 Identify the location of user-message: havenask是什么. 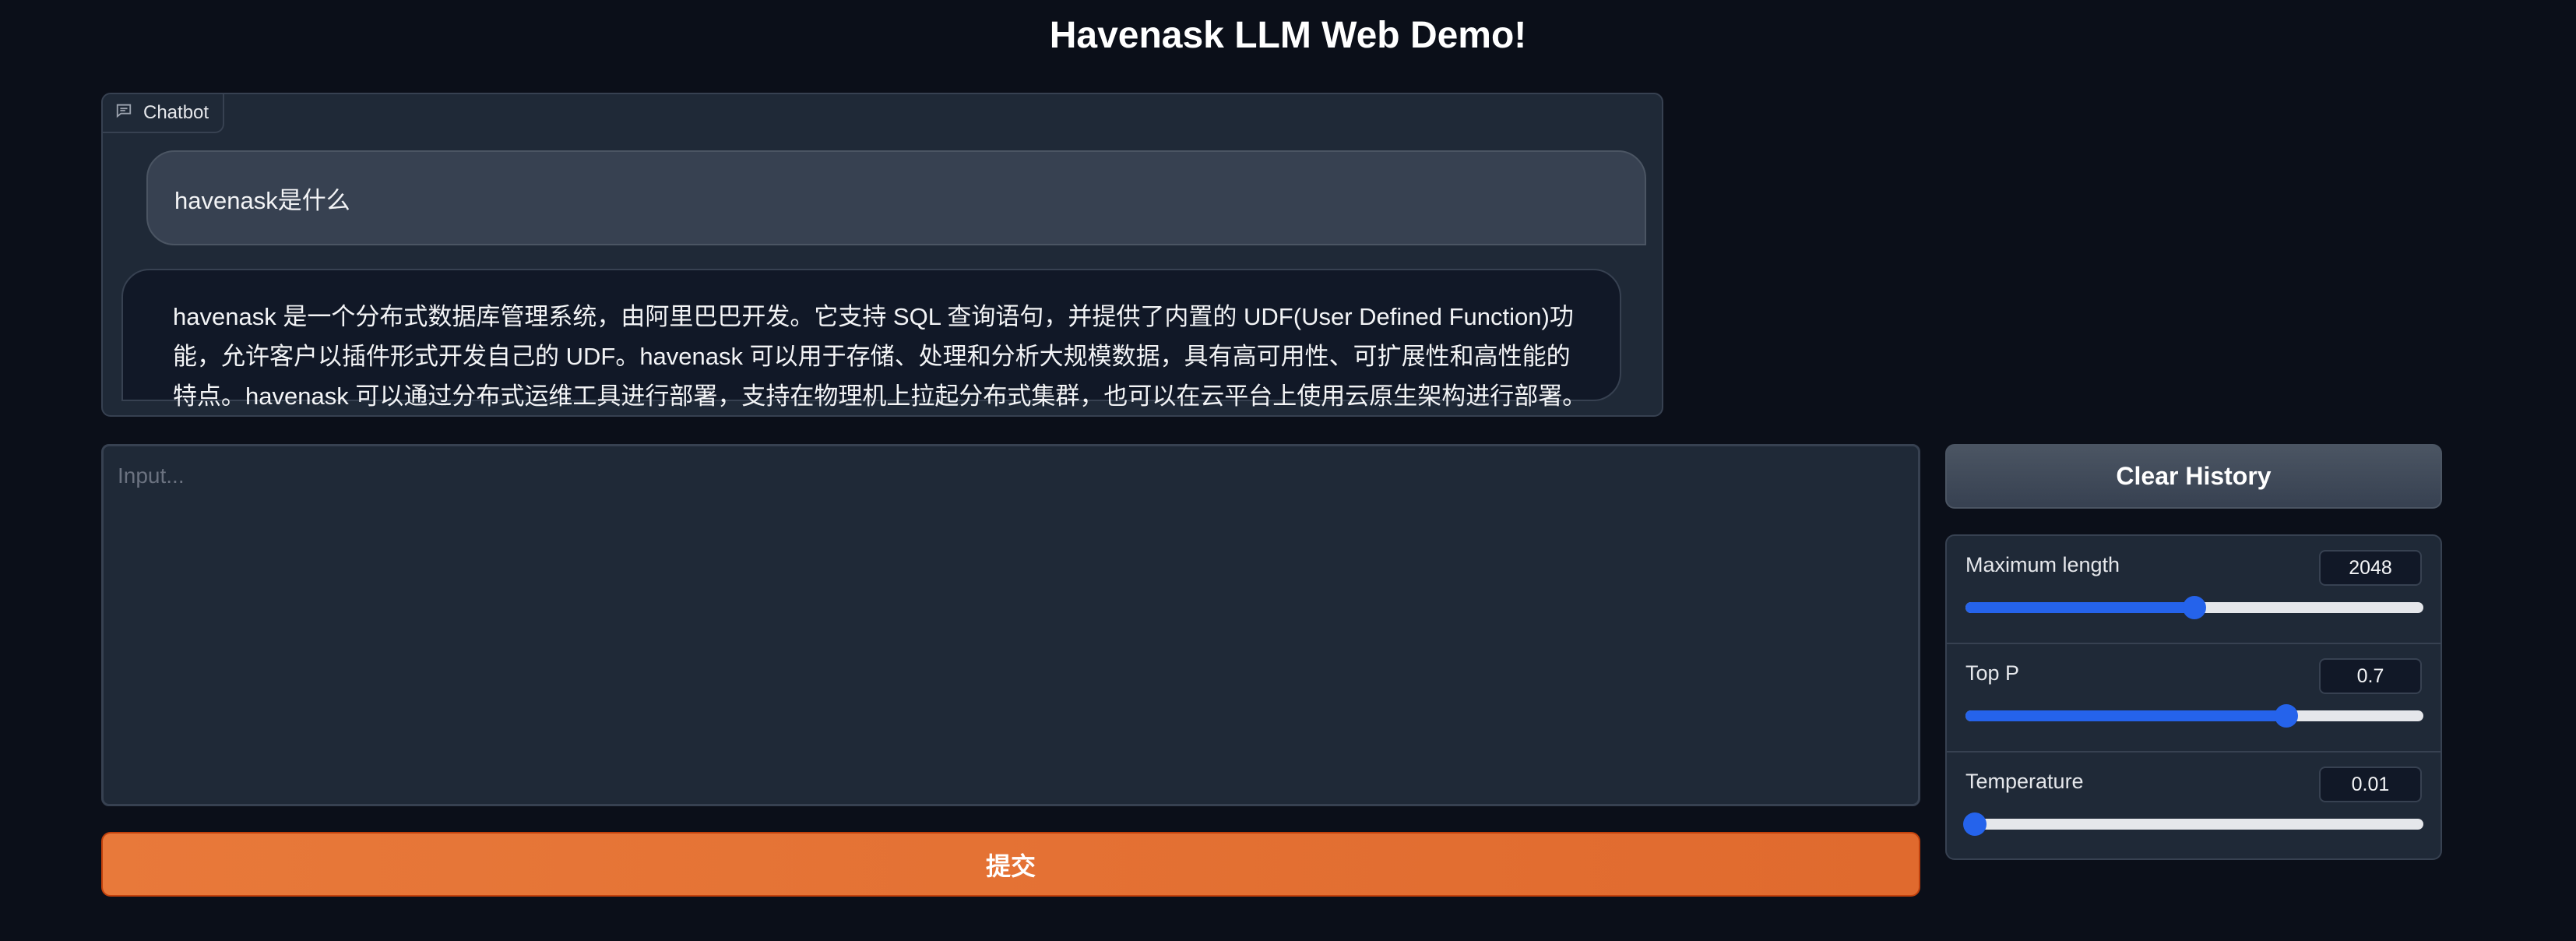
(896, 197).